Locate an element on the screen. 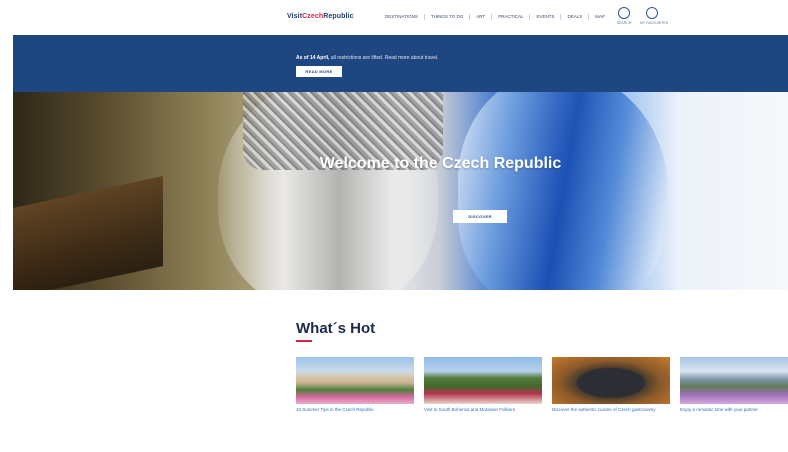 The height and width of the screenshot is (452, 788). user-icon is located at coordinates (652, 13).